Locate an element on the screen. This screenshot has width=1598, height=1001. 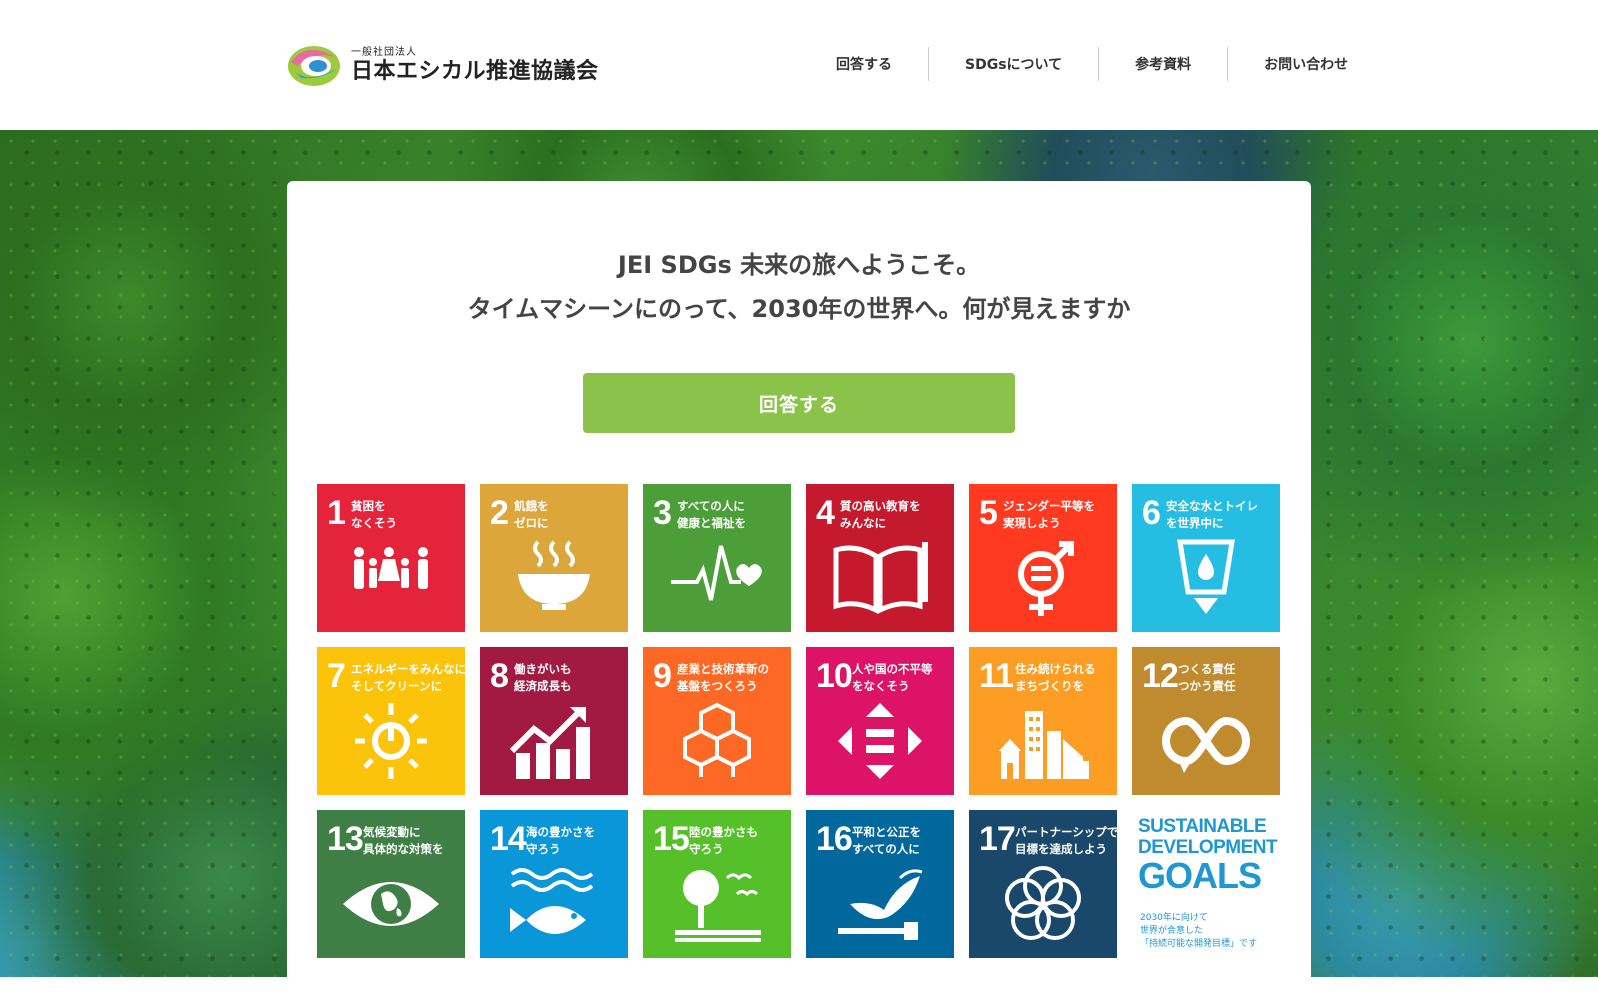
goal-label: 気候変動に 具体的な対策を is located at coordinates (403, 840).